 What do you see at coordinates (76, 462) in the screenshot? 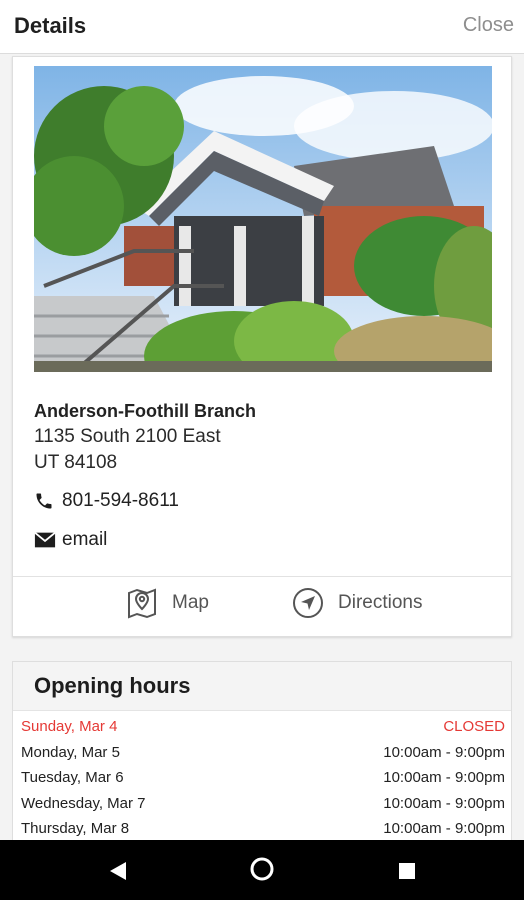
I see `address-line2: UT 84108` at bounding box center [76, 462].